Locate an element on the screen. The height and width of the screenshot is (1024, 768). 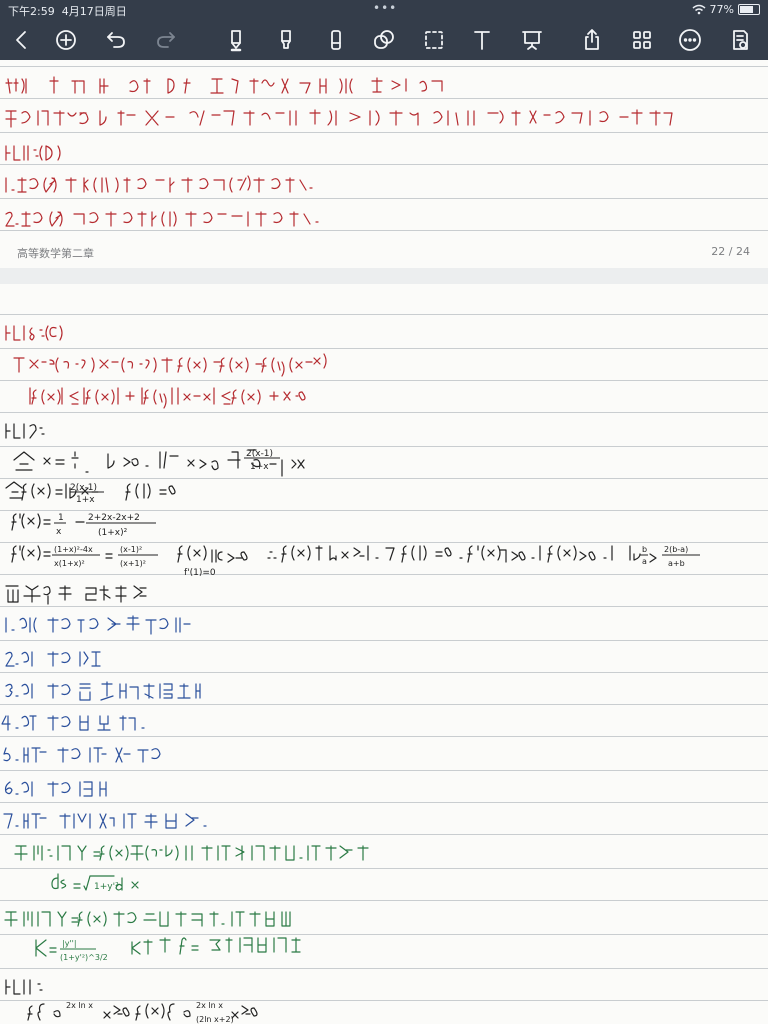
highlighter-icon is located at coordinates (286, 39).